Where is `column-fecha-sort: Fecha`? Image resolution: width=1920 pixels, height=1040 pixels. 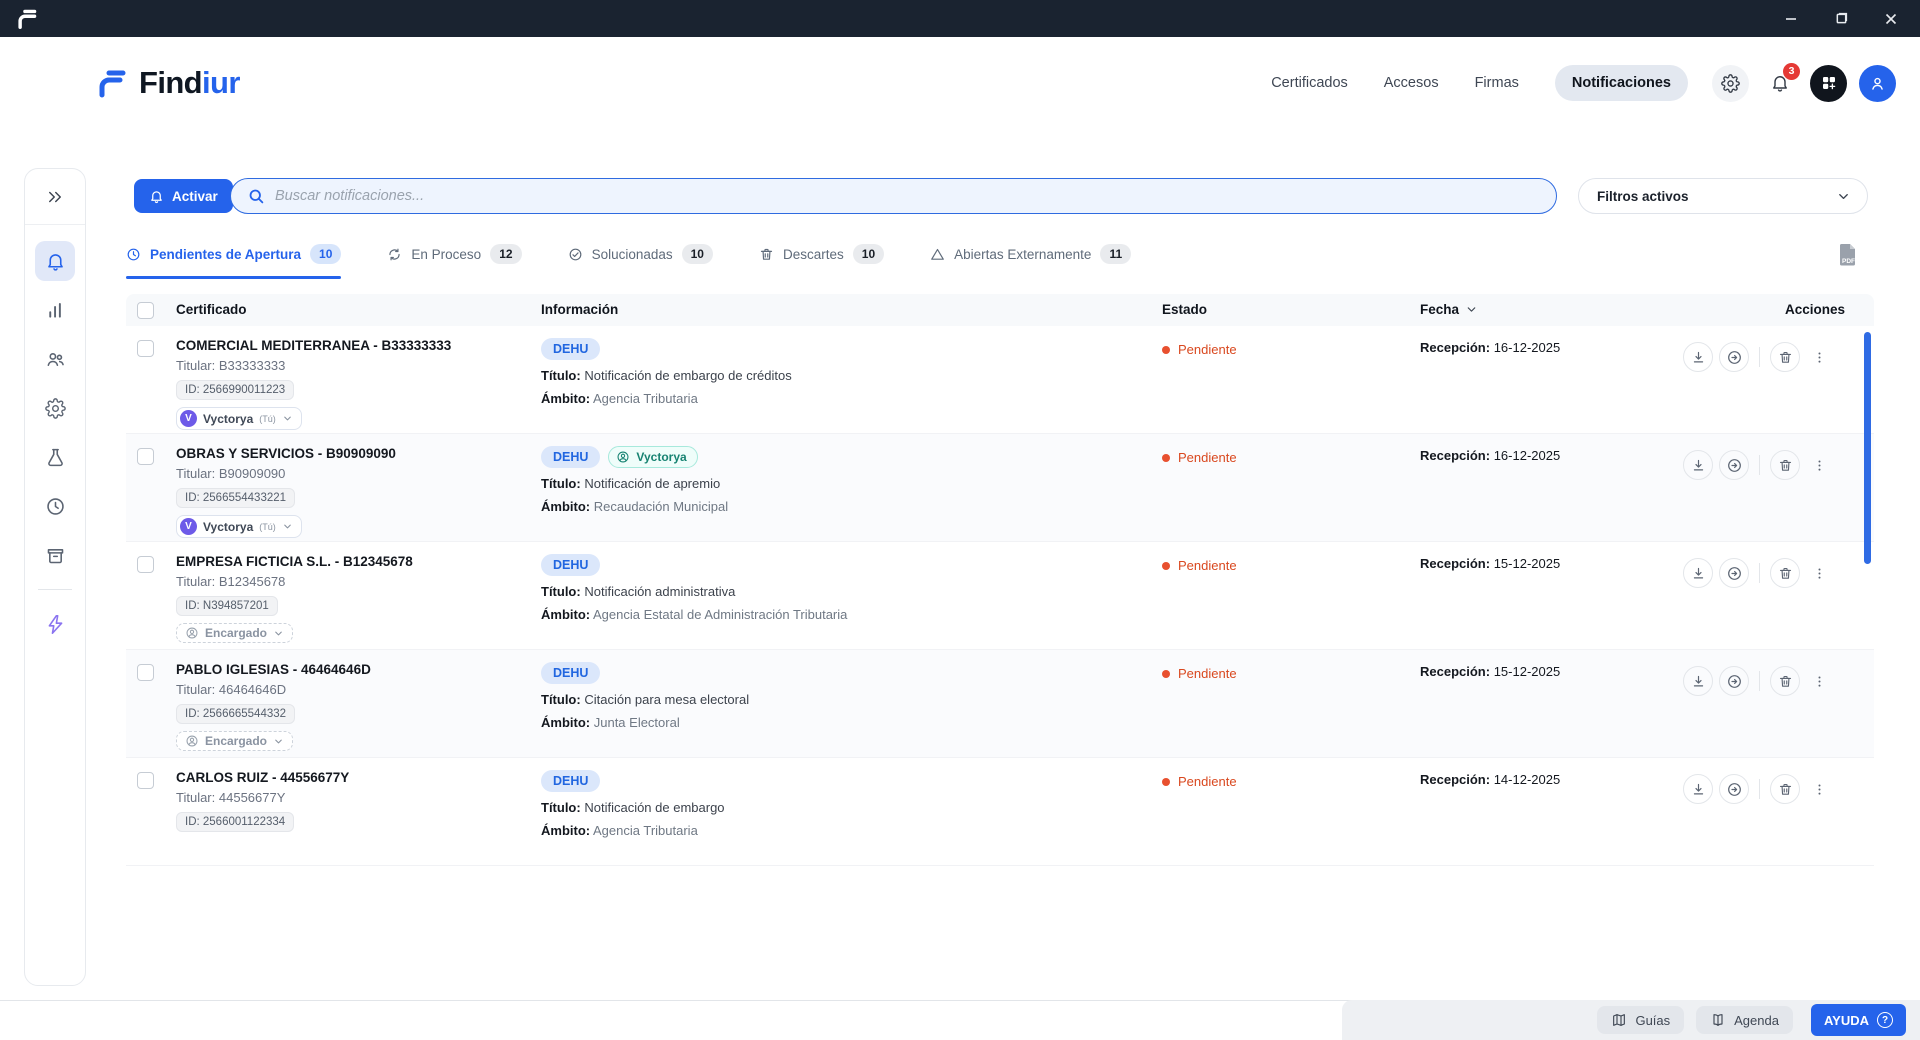
column-fecha-sort: Fecha is located at coordinates (1449, 309).